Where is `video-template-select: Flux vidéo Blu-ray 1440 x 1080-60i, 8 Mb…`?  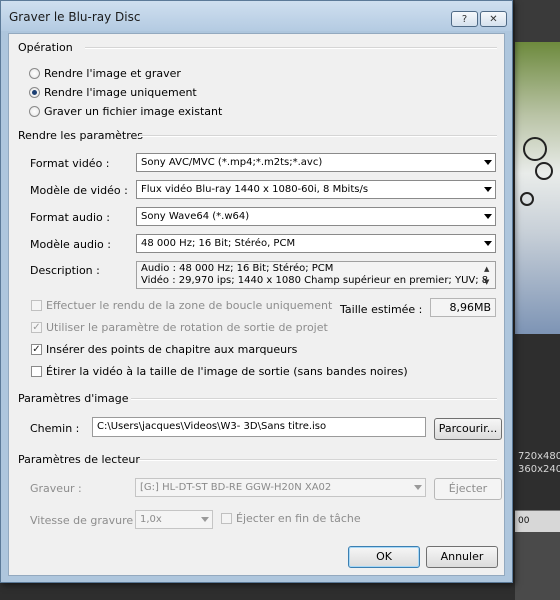
video-template-select: Flux vidéo Blu-ray 1440 x 1080-60i, 8 Mb… is located at coordinates (316, 189).